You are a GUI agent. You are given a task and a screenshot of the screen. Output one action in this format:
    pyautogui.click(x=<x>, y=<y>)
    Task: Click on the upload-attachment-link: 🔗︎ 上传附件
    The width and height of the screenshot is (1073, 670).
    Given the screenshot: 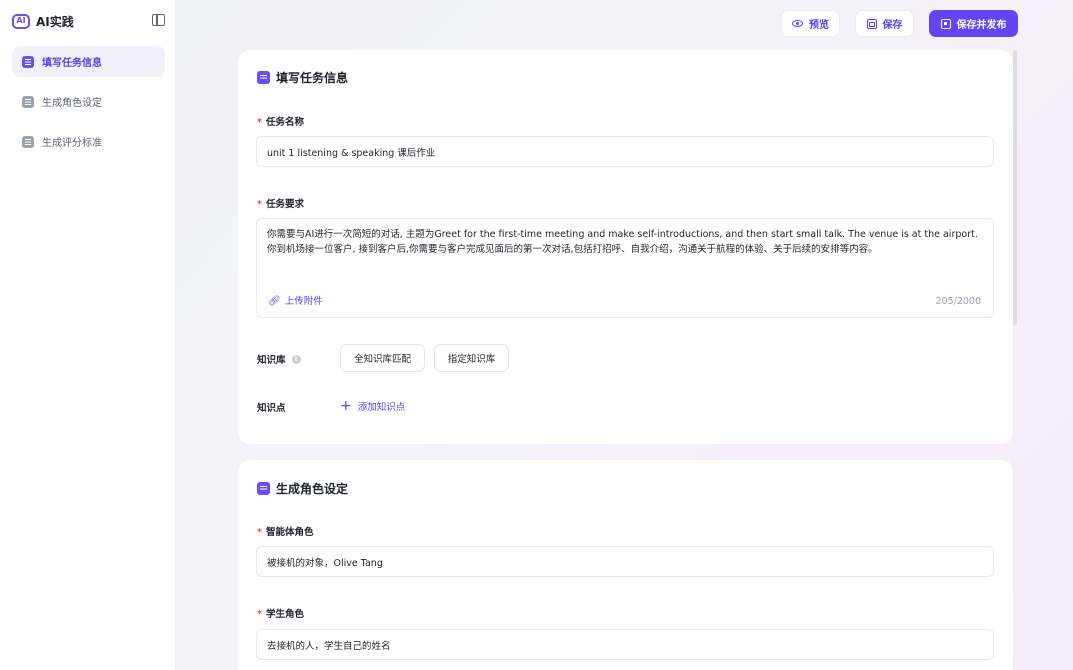 What is the action you would take?
    pyautogui.click(x=295, y=301)
    